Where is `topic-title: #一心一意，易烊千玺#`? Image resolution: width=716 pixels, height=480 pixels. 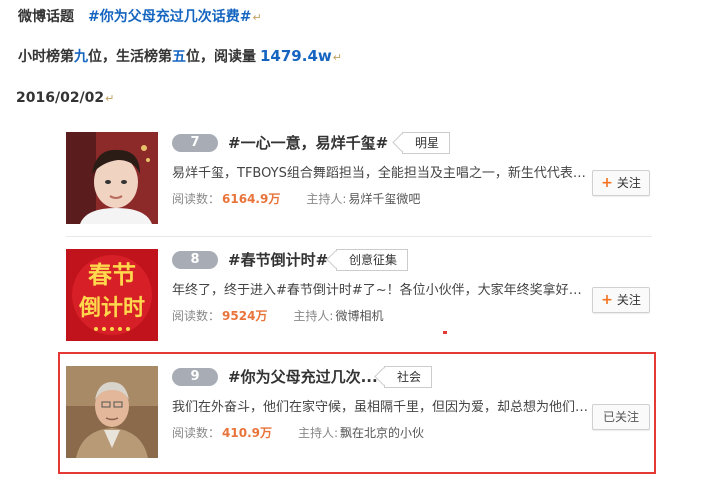 topic-title: #一心一意，易烊千玺# is located at coordinates (308, 142).